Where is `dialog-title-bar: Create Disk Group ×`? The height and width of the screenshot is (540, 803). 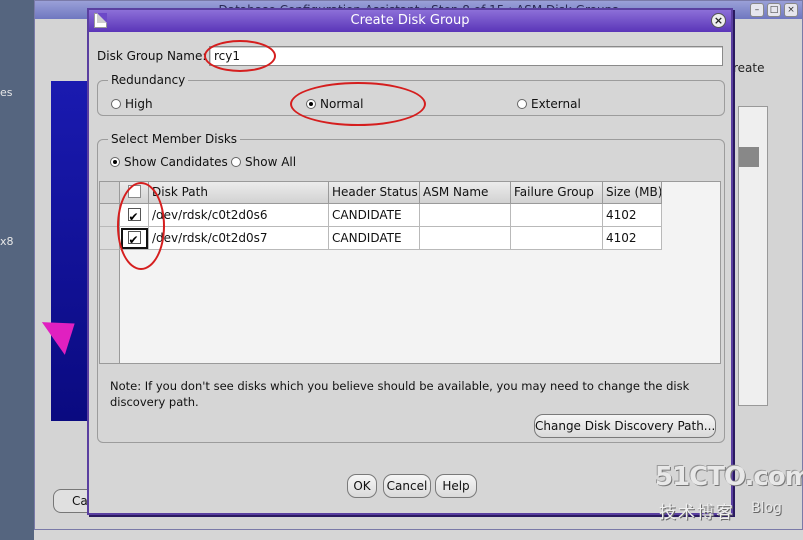
dialog-title-bar: Create Disk Group × is located at coordinates (410, 21).